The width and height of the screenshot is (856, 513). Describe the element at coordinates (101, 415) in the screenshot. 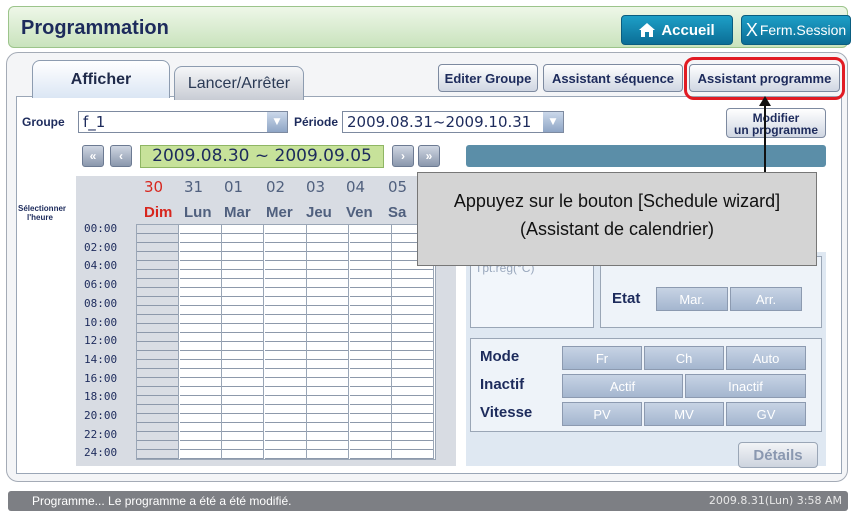

I see `hour-label: 20:00` at that location.